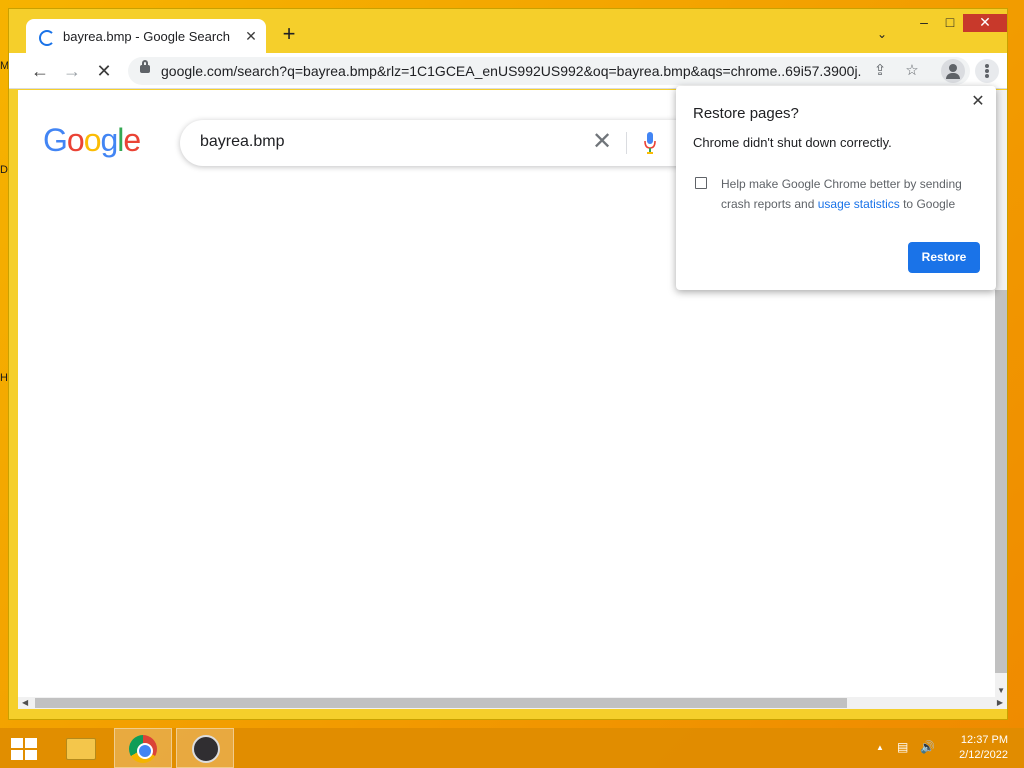 The image size is (1024, 768). I want to click on share-icon: ⇪, so click(880, 71).